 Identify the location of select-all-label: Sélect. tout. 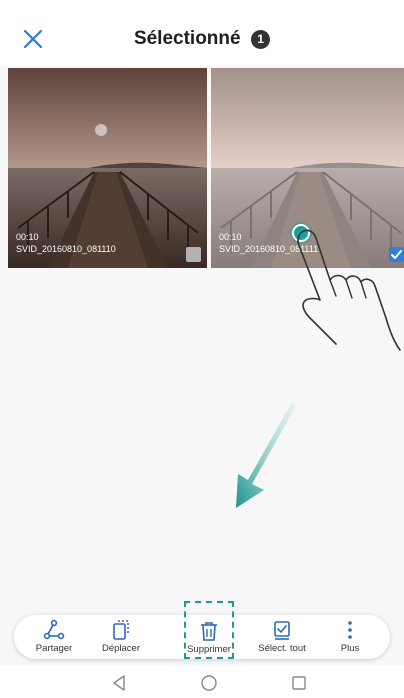
(282, 648).